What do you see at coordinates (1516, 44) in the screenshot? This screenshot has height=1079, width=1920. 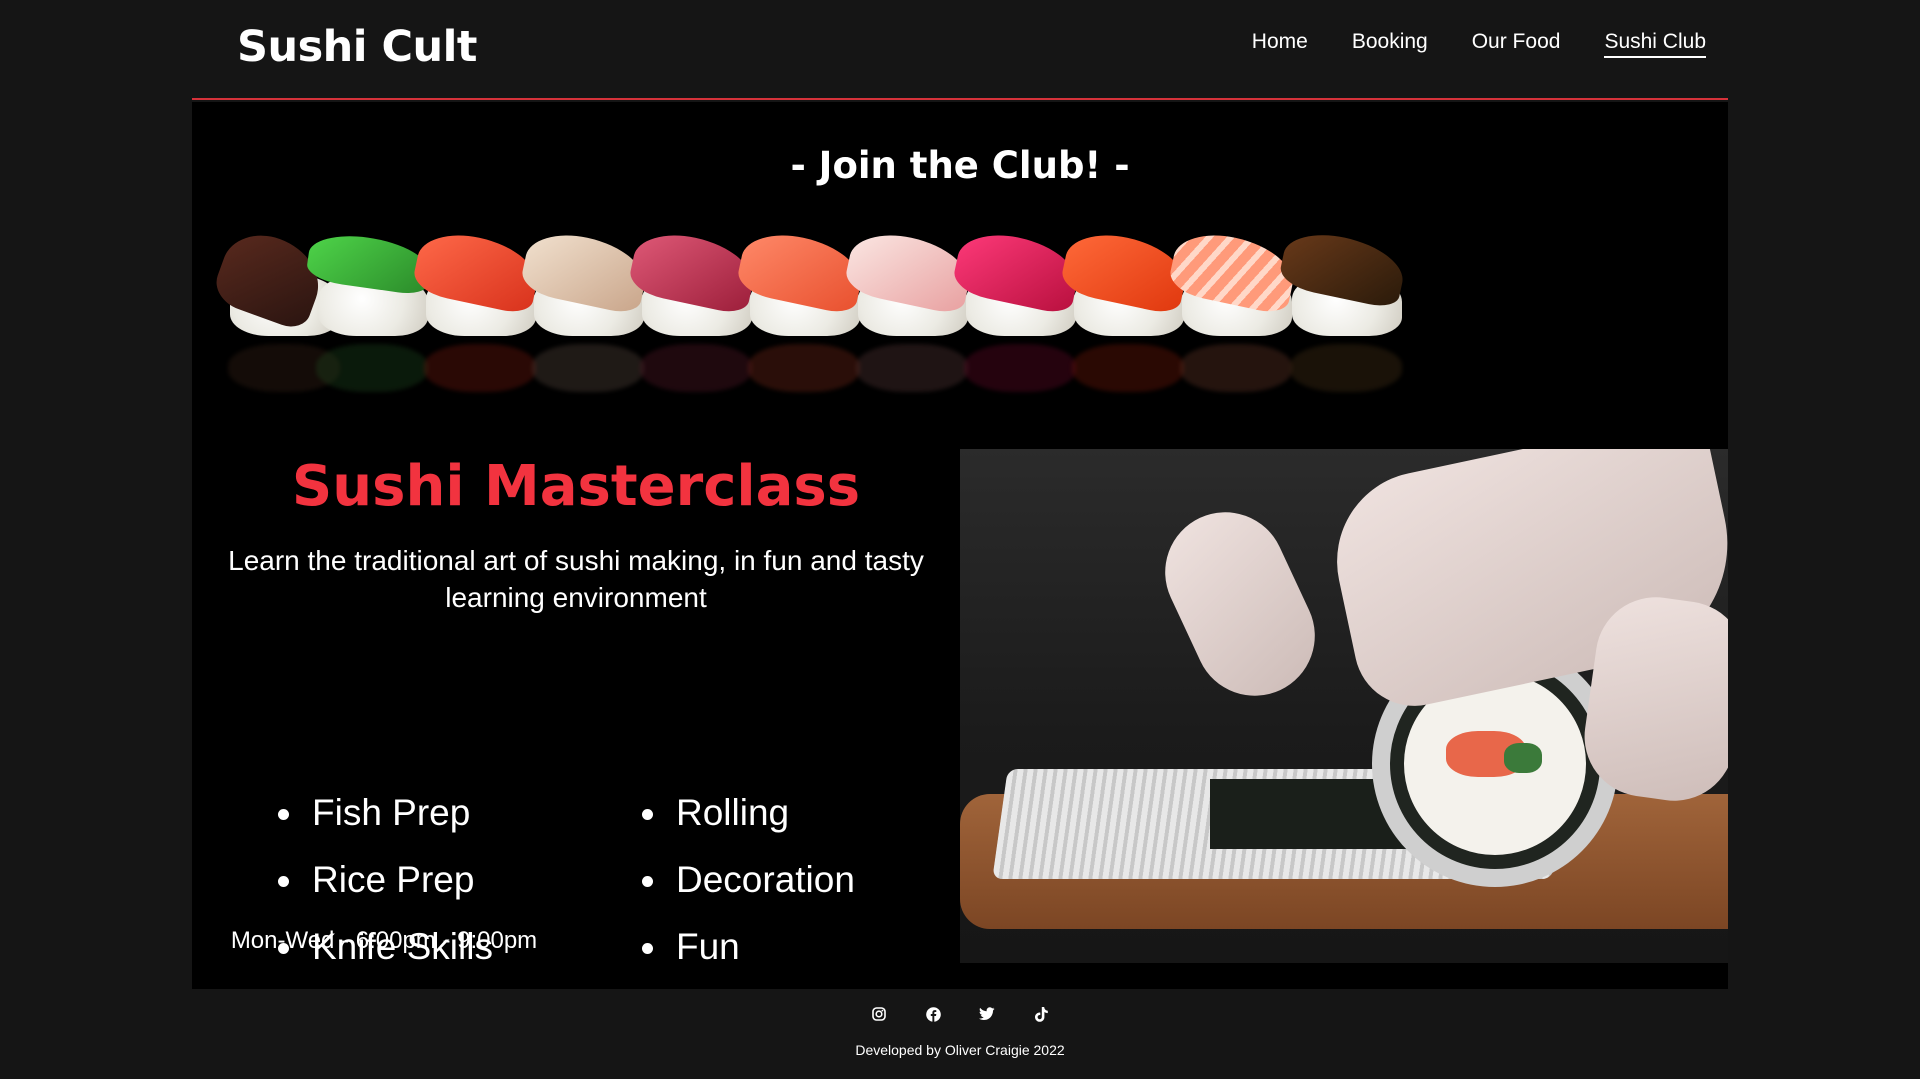 I see `nav-our-food: Our Food` at bounding box center [1516, 44].